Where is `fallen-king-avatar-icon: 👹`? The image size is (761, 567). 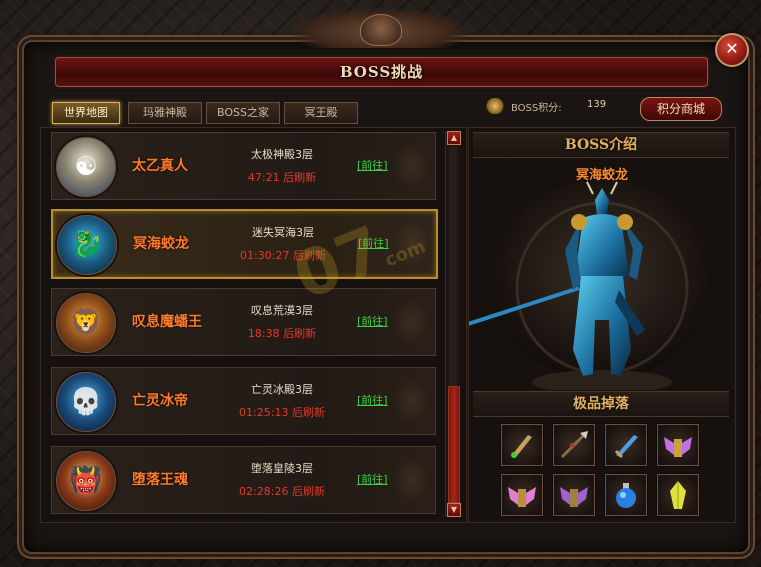 fallen-king-avatar-icon: 👹 is located at coordinates (86, 481).